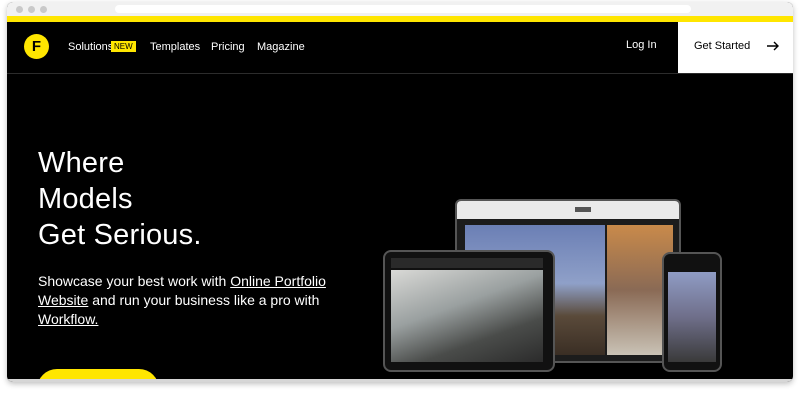 This screenshot has width=800, height=418. Describe the element at coordinates (583, 209) in the screenshot. I see `laptop-site-logo` at that location.